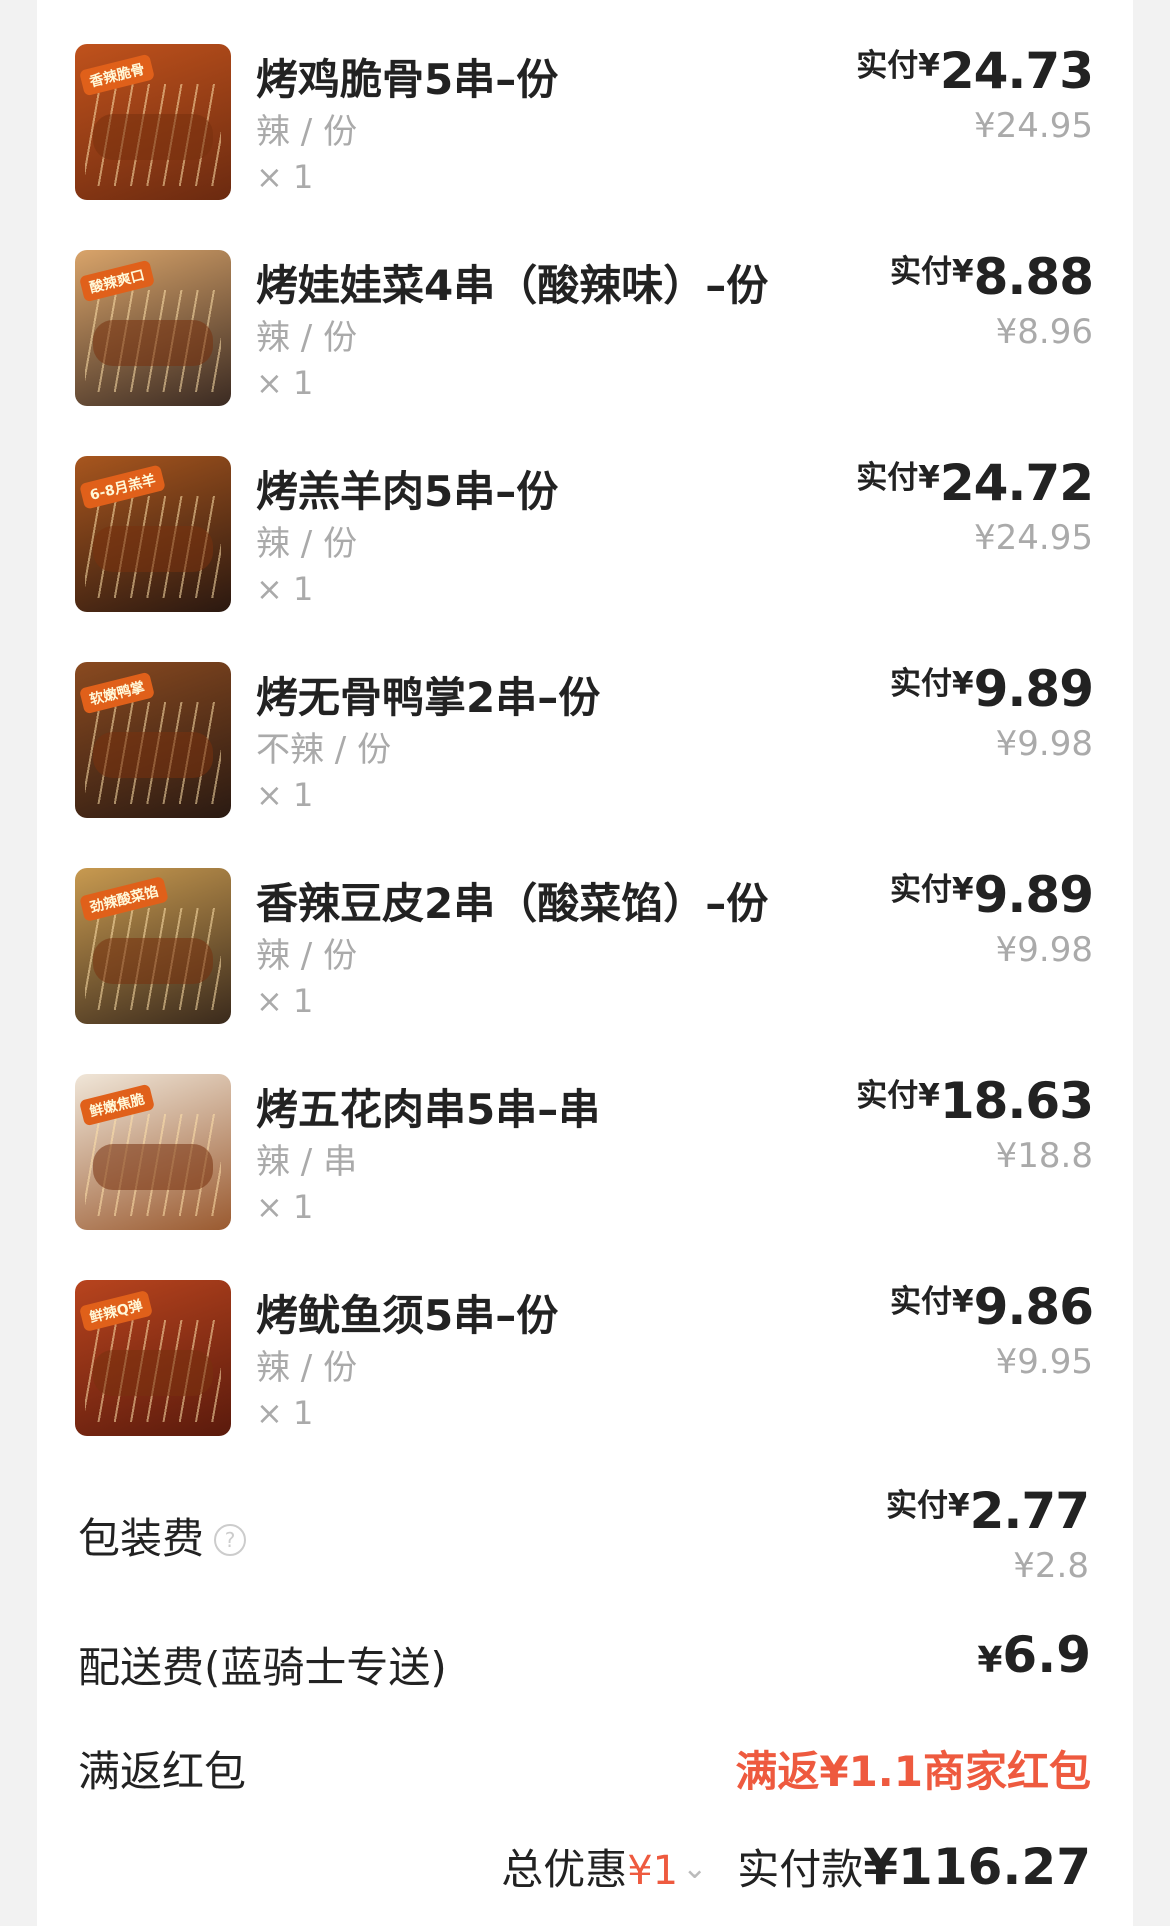 The height and width of the screenshot is (1926, 1170). I want to click on paid-amount: 9.86, so click(1033, 1307).